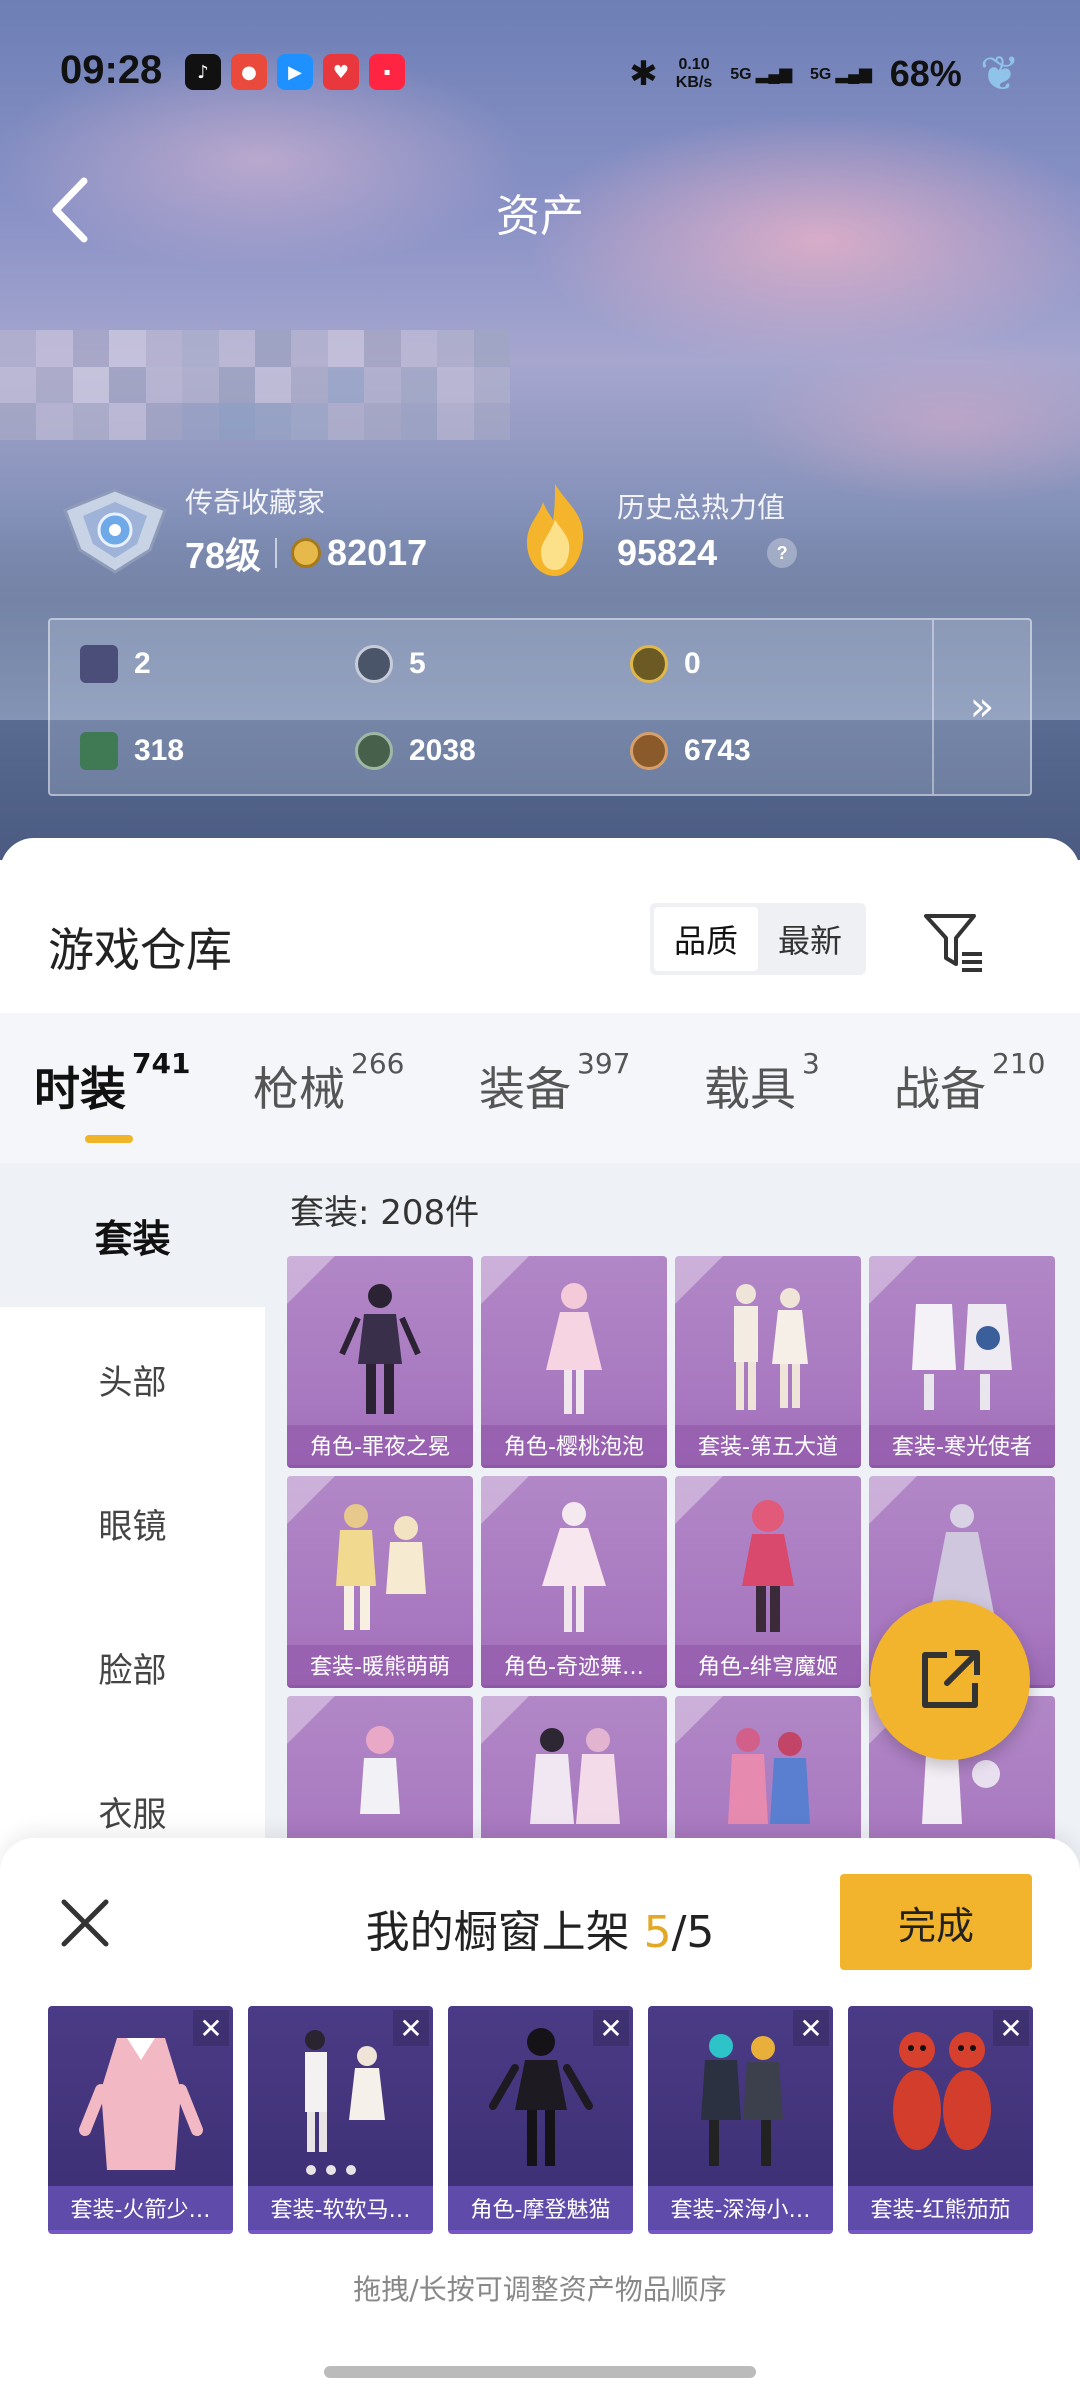 The image size is (1080, 2400). Describe the element at coordinates (767, 750) in the screenshot. I see `stat-item: 6743` at that location.